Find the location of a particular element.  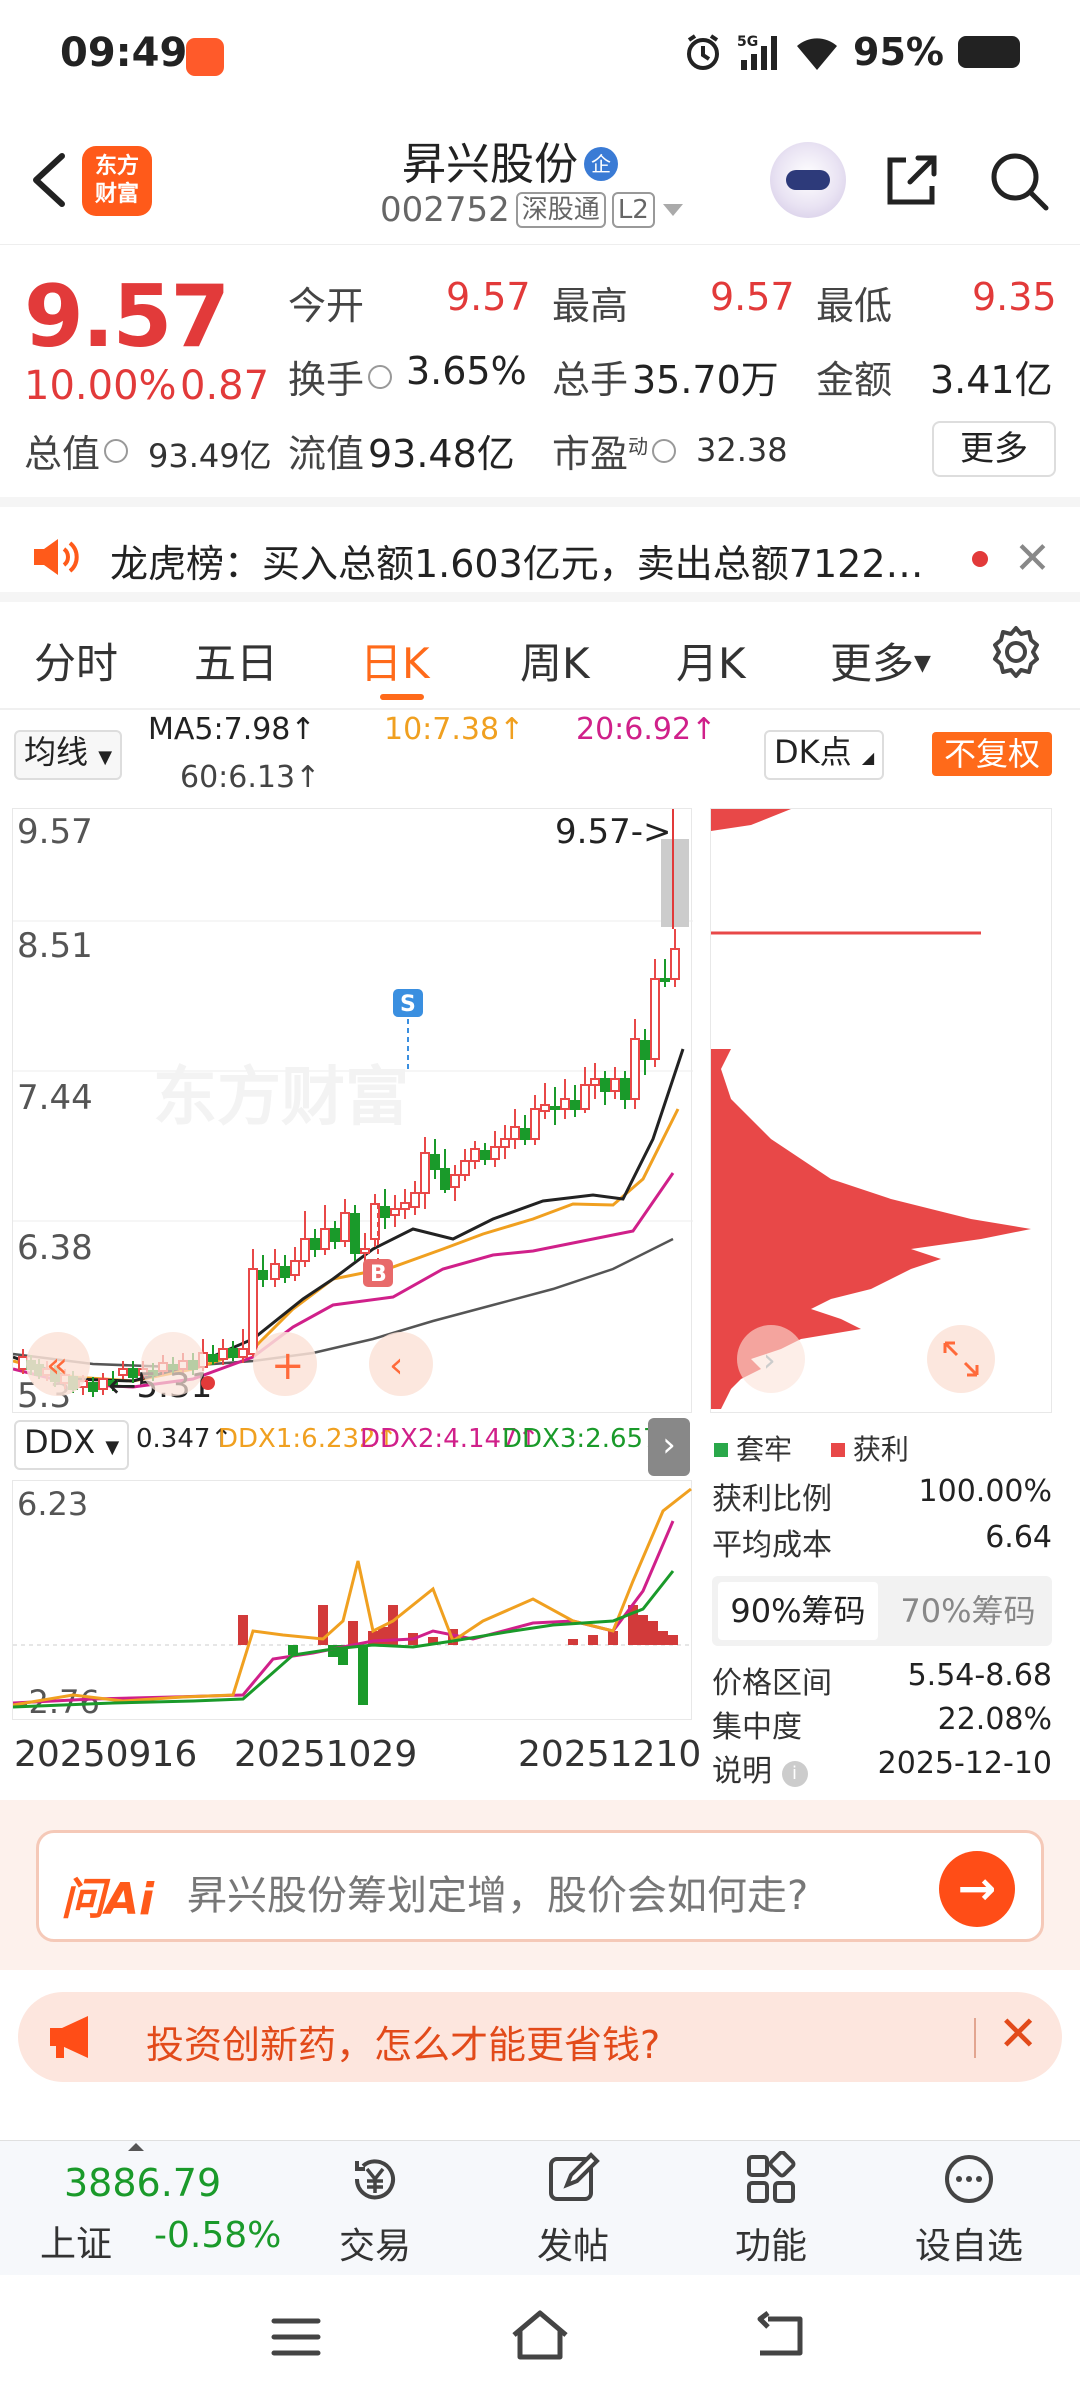

concentration-label: 集中度 is located at coordinates (757, 1727).